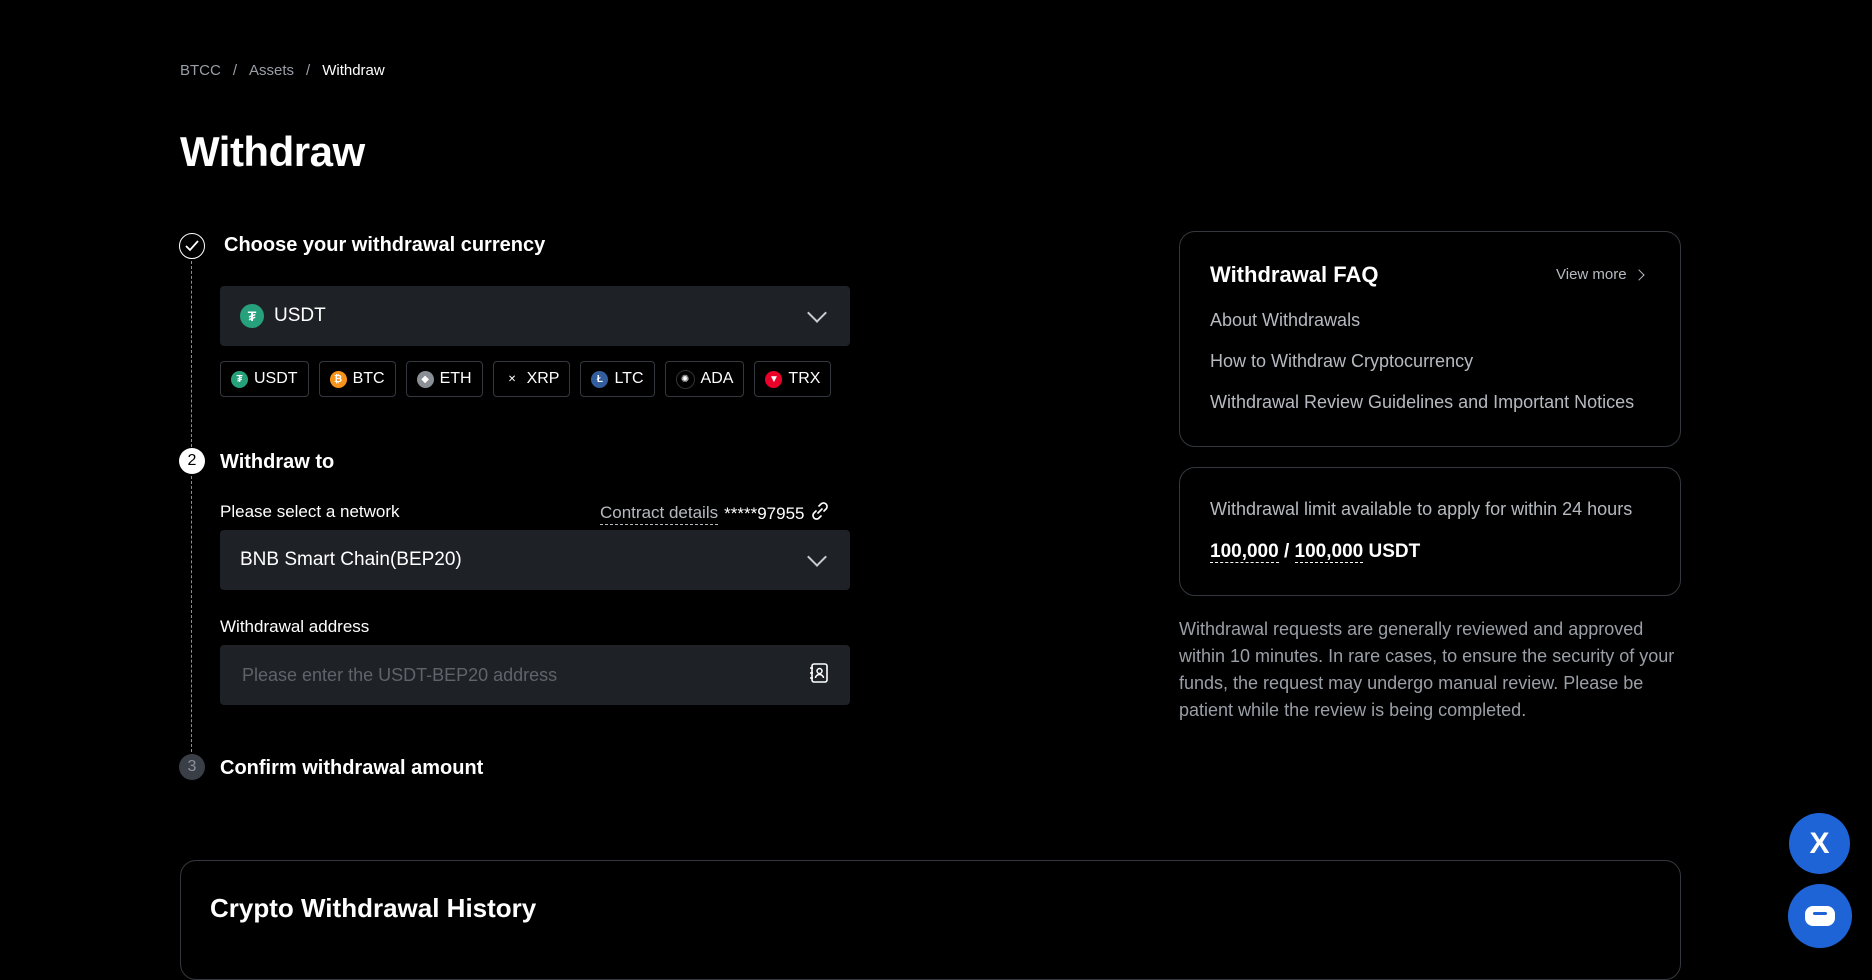 The height and width of the screenshot is (980, 1872). Describe the element at coordinates (1329, 552) in the screenshot. I see `limit-total: 100,000` at that location.